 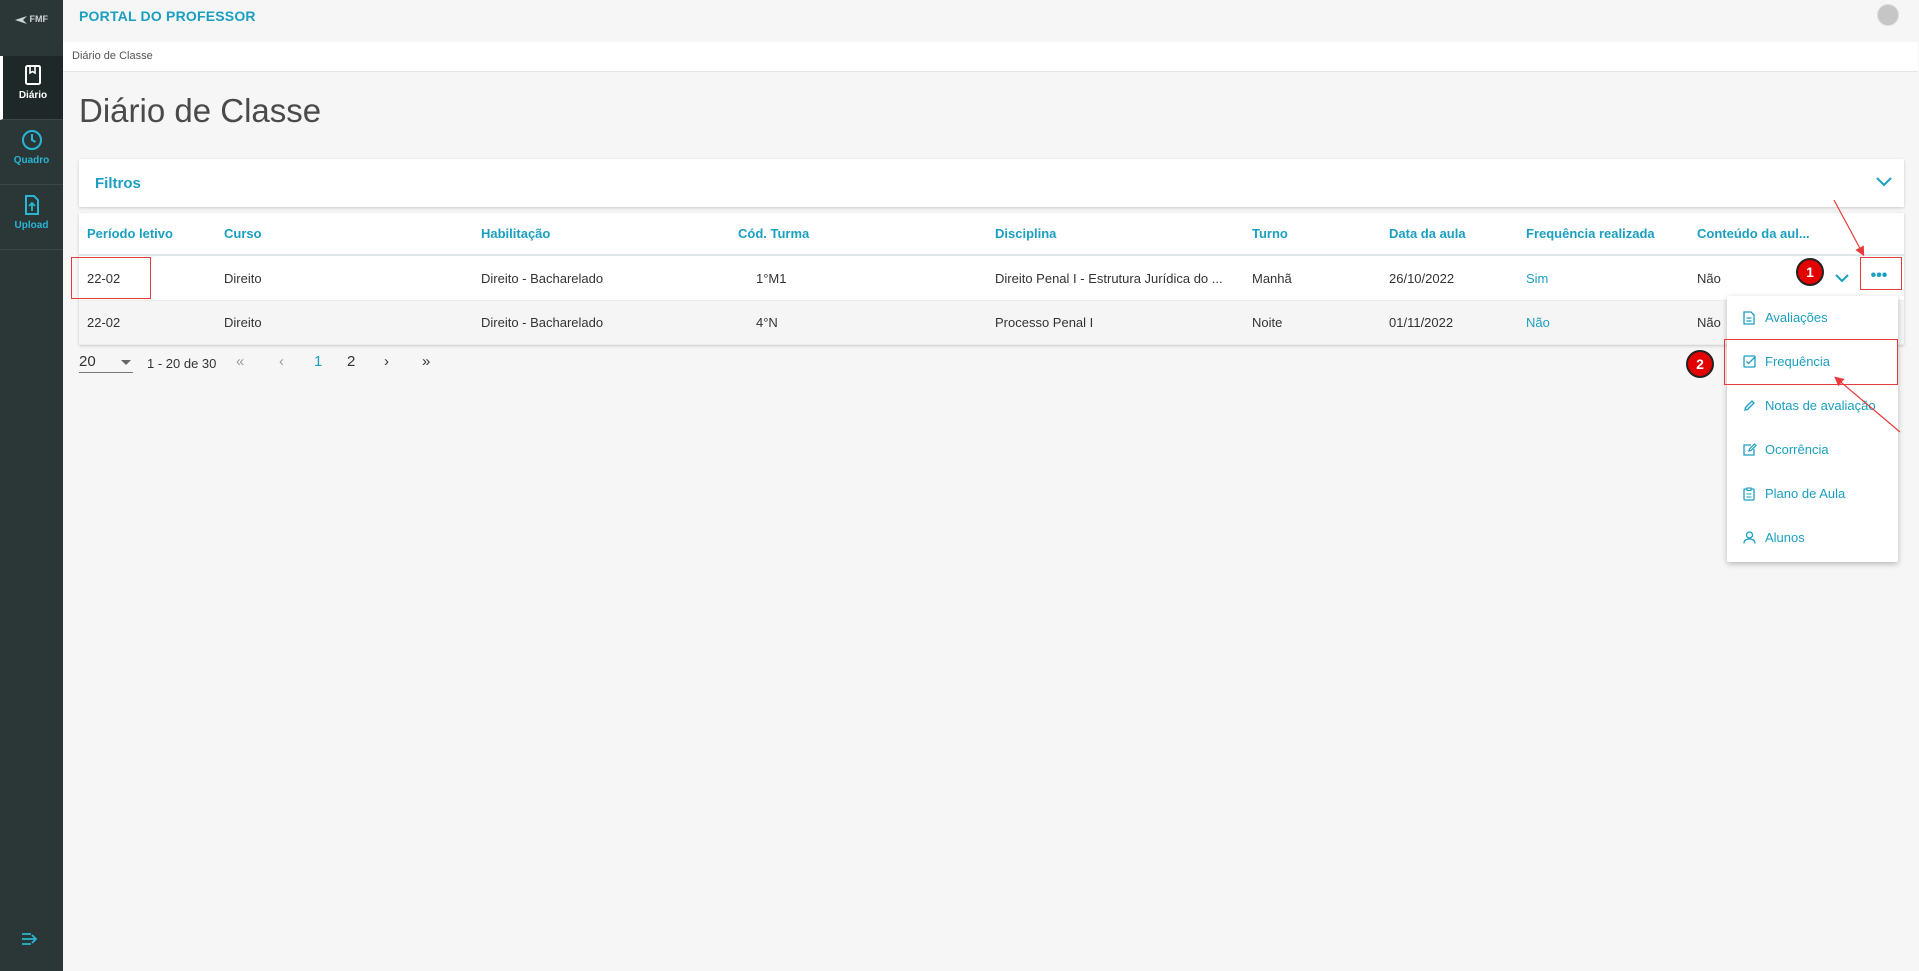 What do you see at coordinates (1867, 404) in the screenshot?
I see `arrow-to-frequencia` at bounding box center [1867, 404].